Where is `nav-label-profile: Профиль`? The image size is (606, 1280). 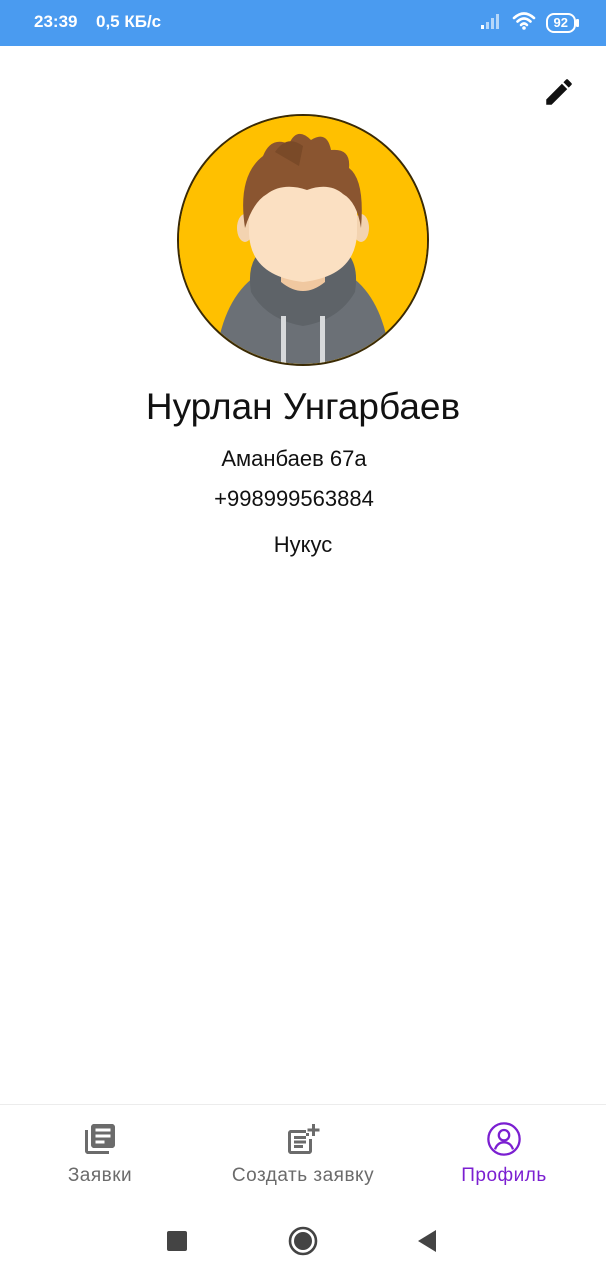
nav-label-profile: Профиль is located at coordinates (504, 1175).